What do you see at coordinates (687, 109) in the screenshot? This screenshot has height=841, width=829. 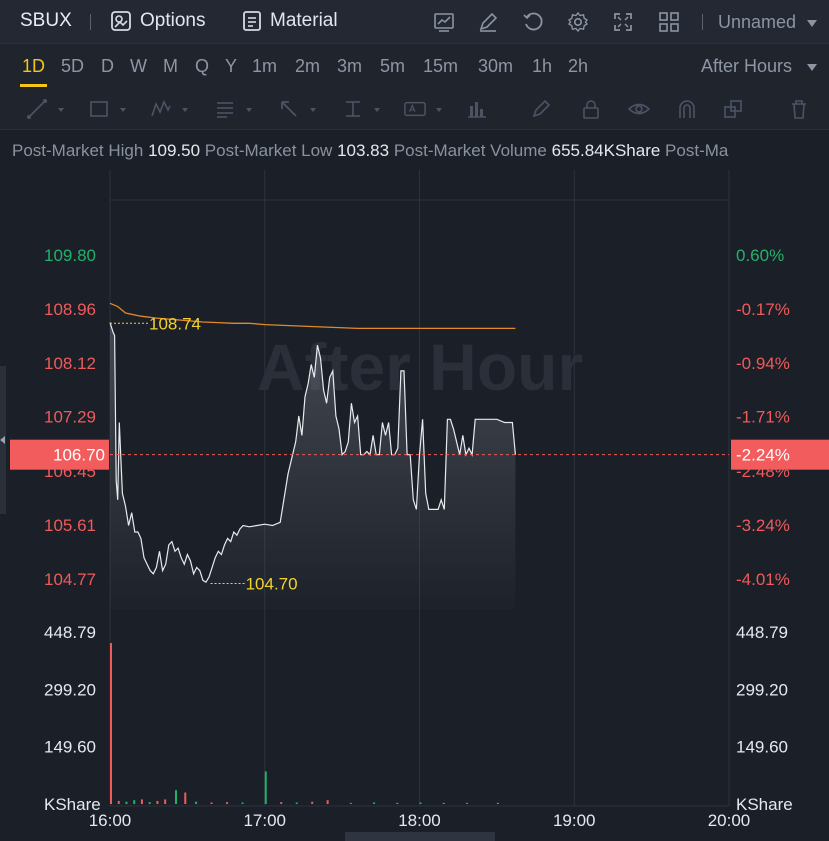 I see `magnet-icon` at bounding box center [687, 109].